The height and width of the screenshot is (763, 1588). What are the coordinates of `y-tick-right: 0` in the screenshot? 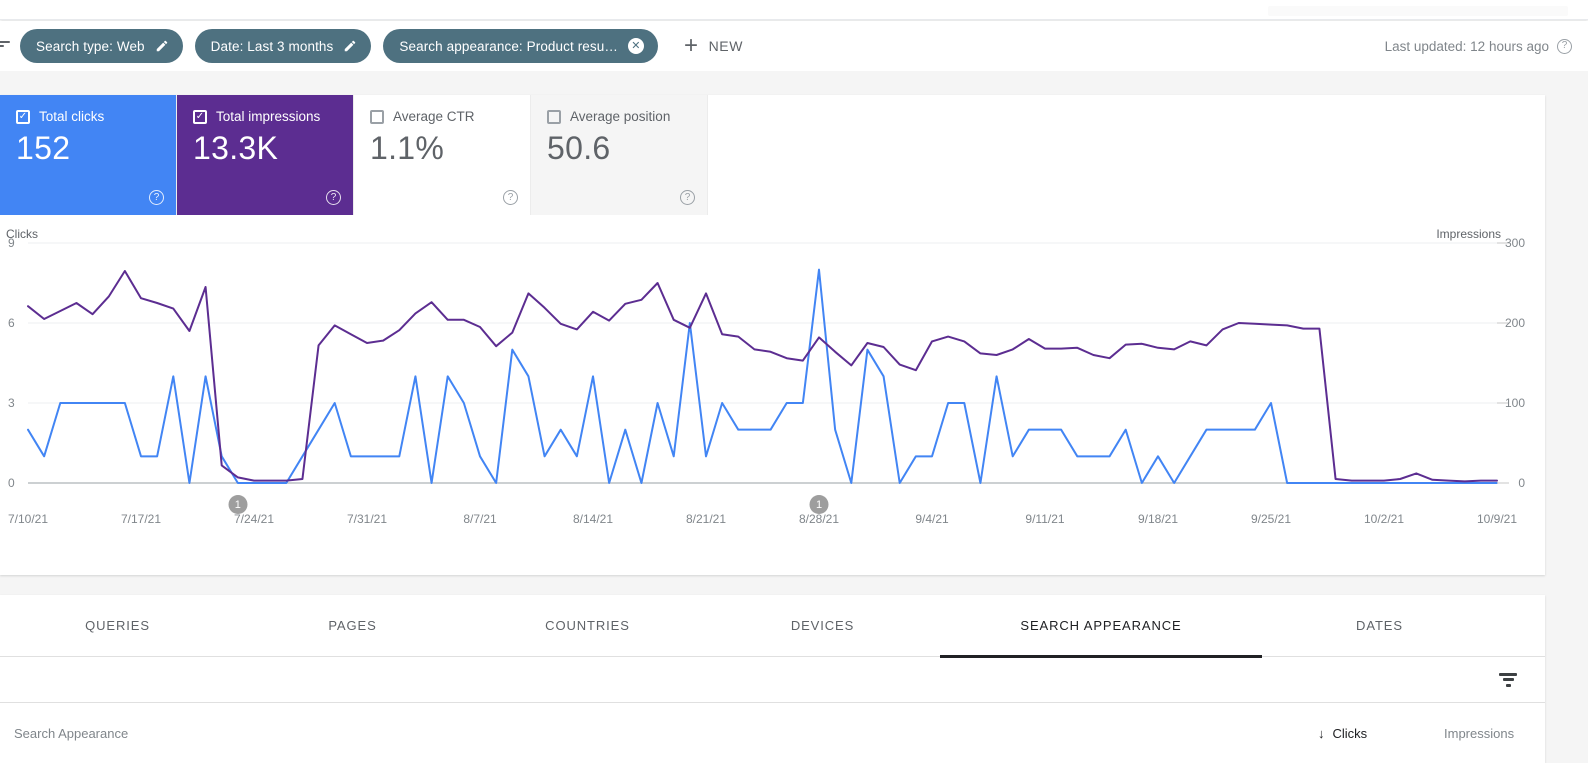 It's located at (1521, 483).